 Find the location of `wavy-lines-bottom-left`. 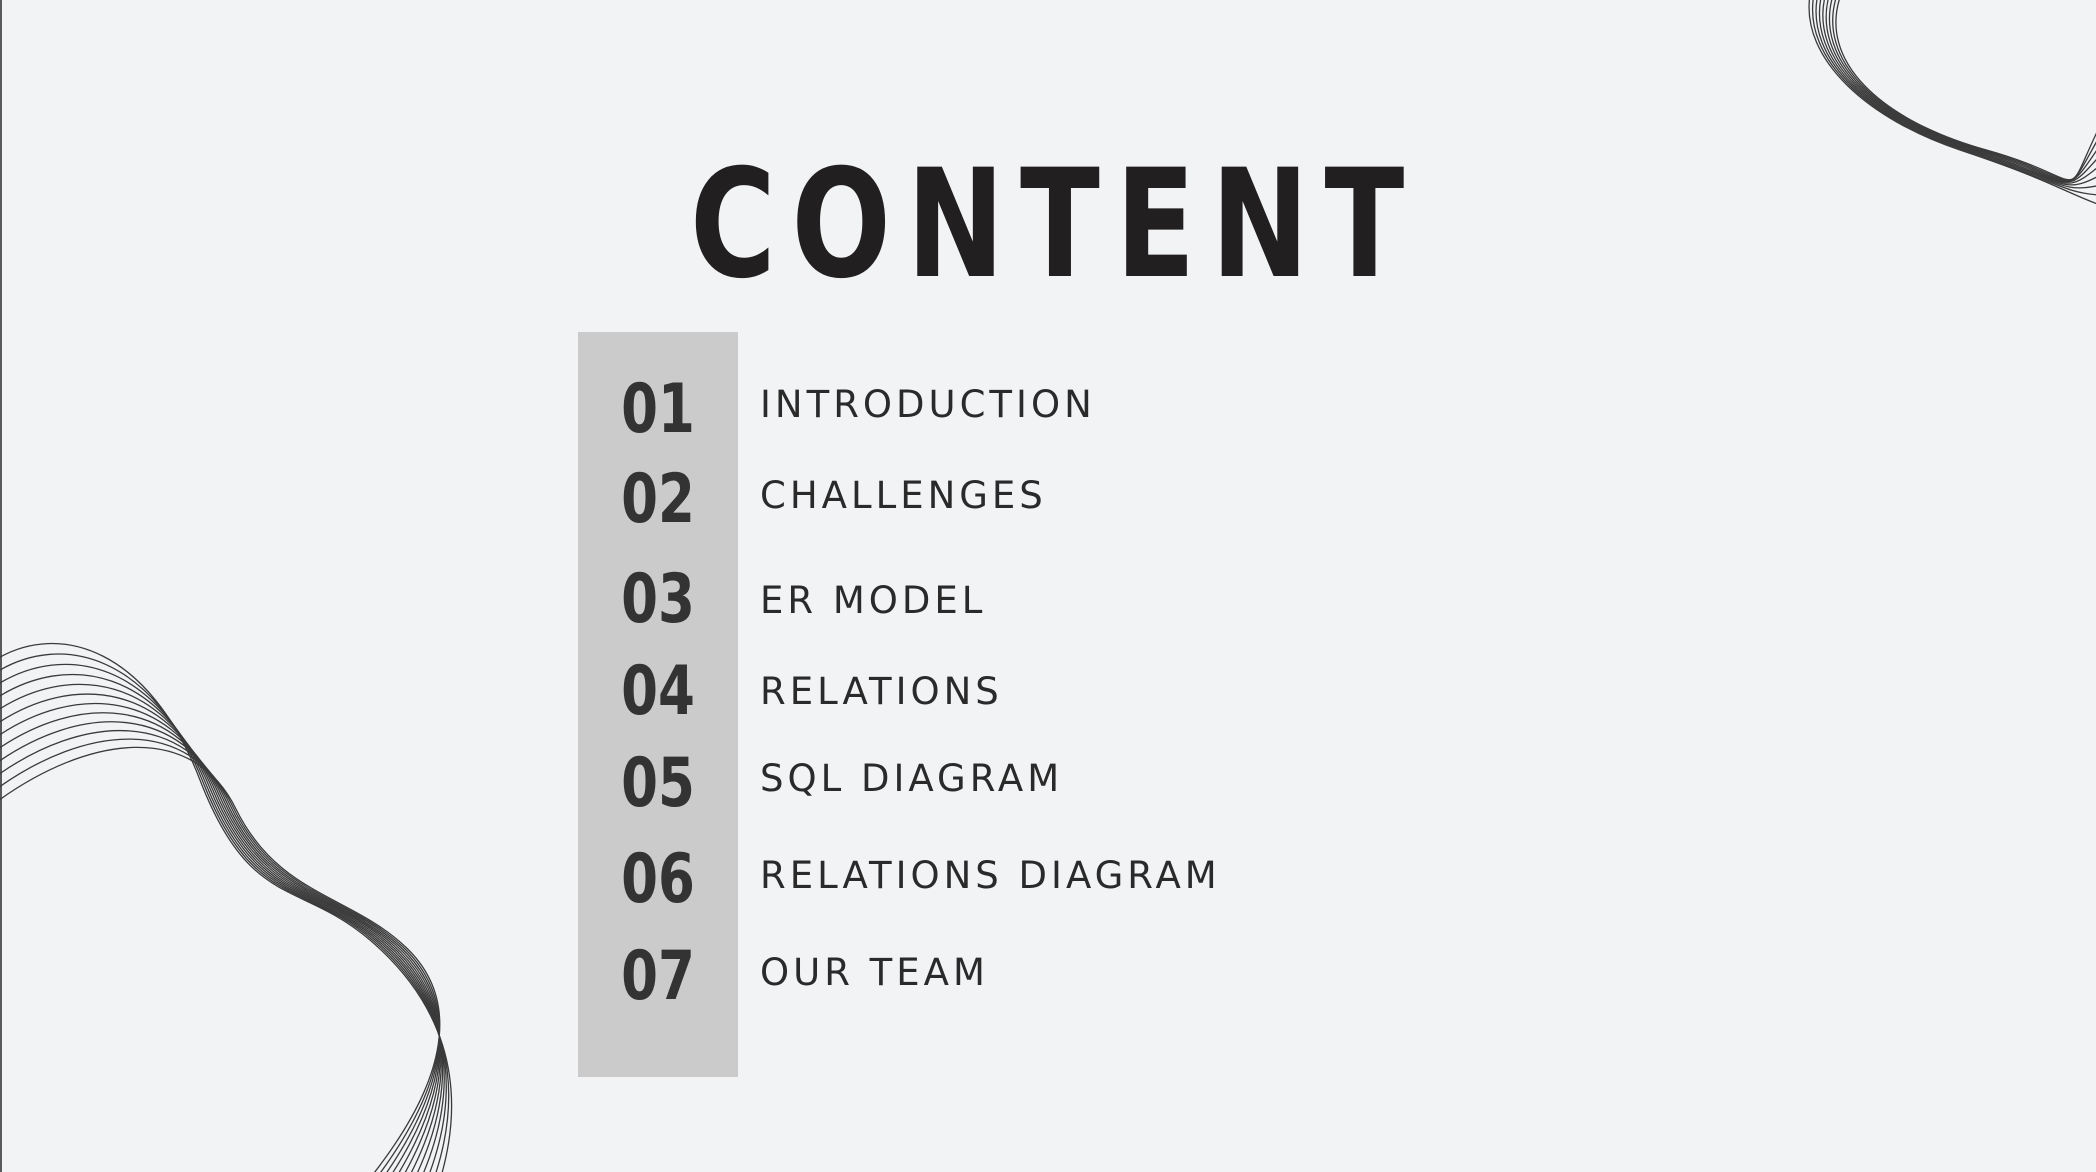

wavy-lines-bottom-left is located at coordinates (226, 907).